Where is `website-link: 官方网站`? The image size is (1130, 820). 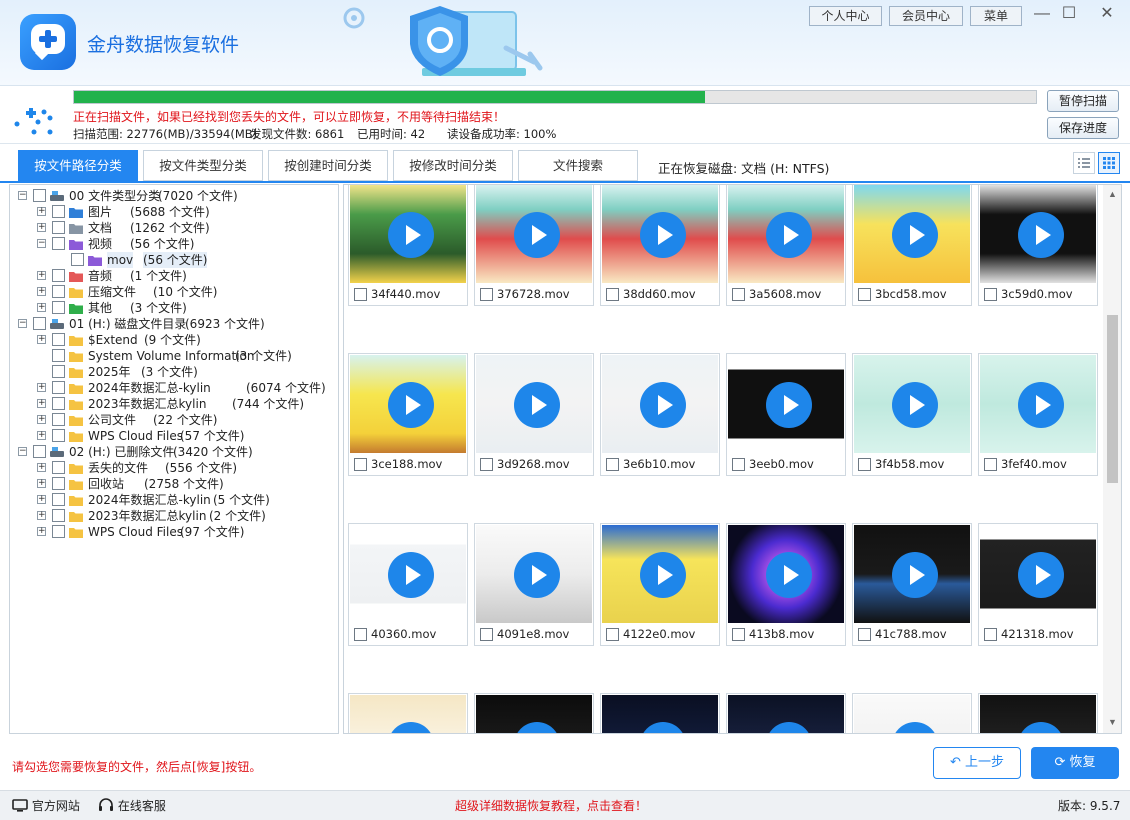
website-link: 官方网站 is located at coordinates (46, 805).